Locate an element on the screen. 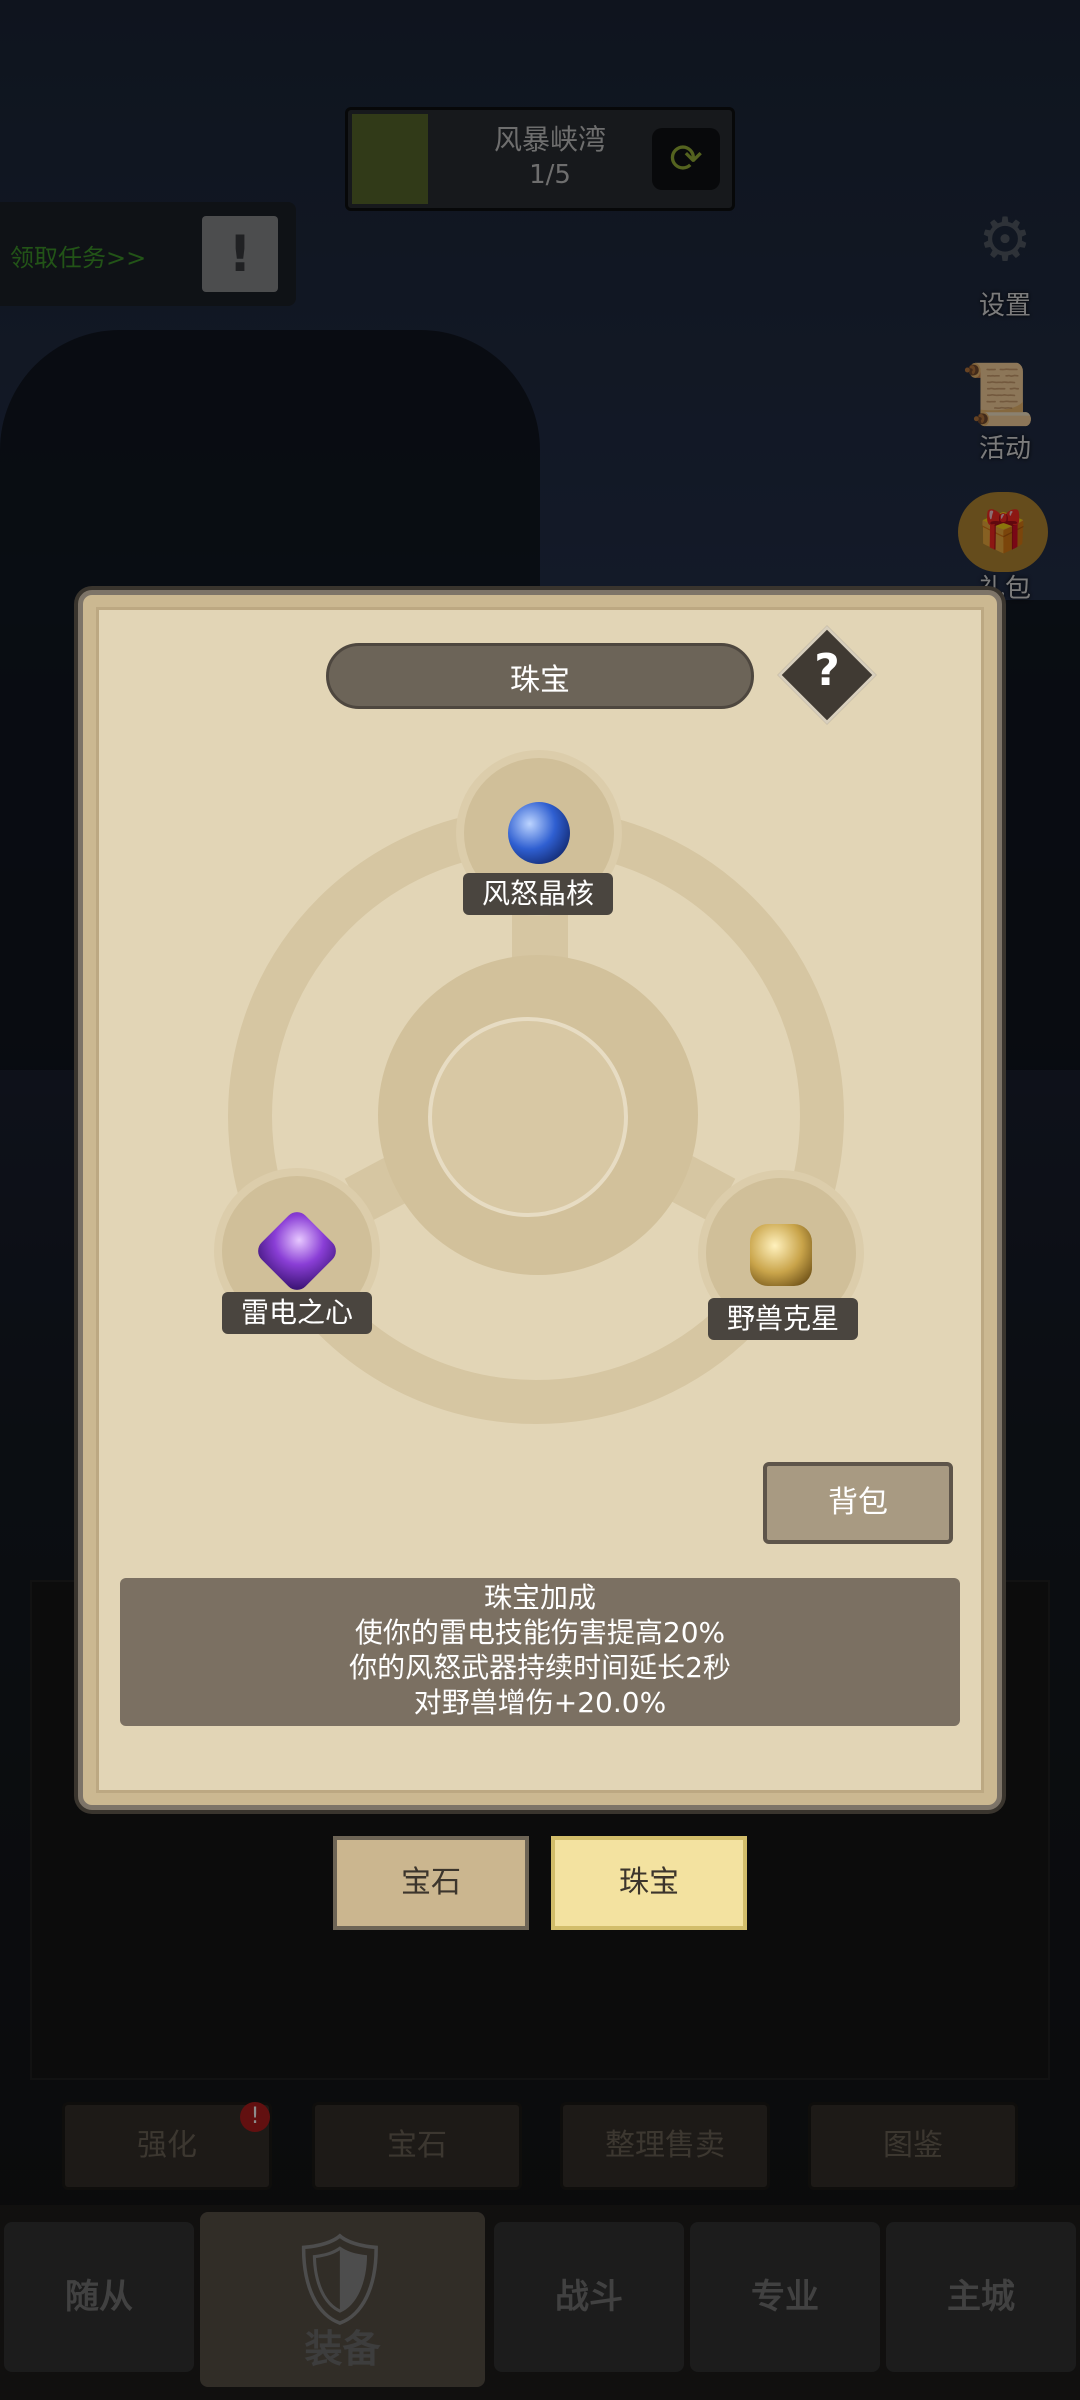 The image size is (1080, 2400). bag-button: 背包 is located at coordinates (858, 1503).